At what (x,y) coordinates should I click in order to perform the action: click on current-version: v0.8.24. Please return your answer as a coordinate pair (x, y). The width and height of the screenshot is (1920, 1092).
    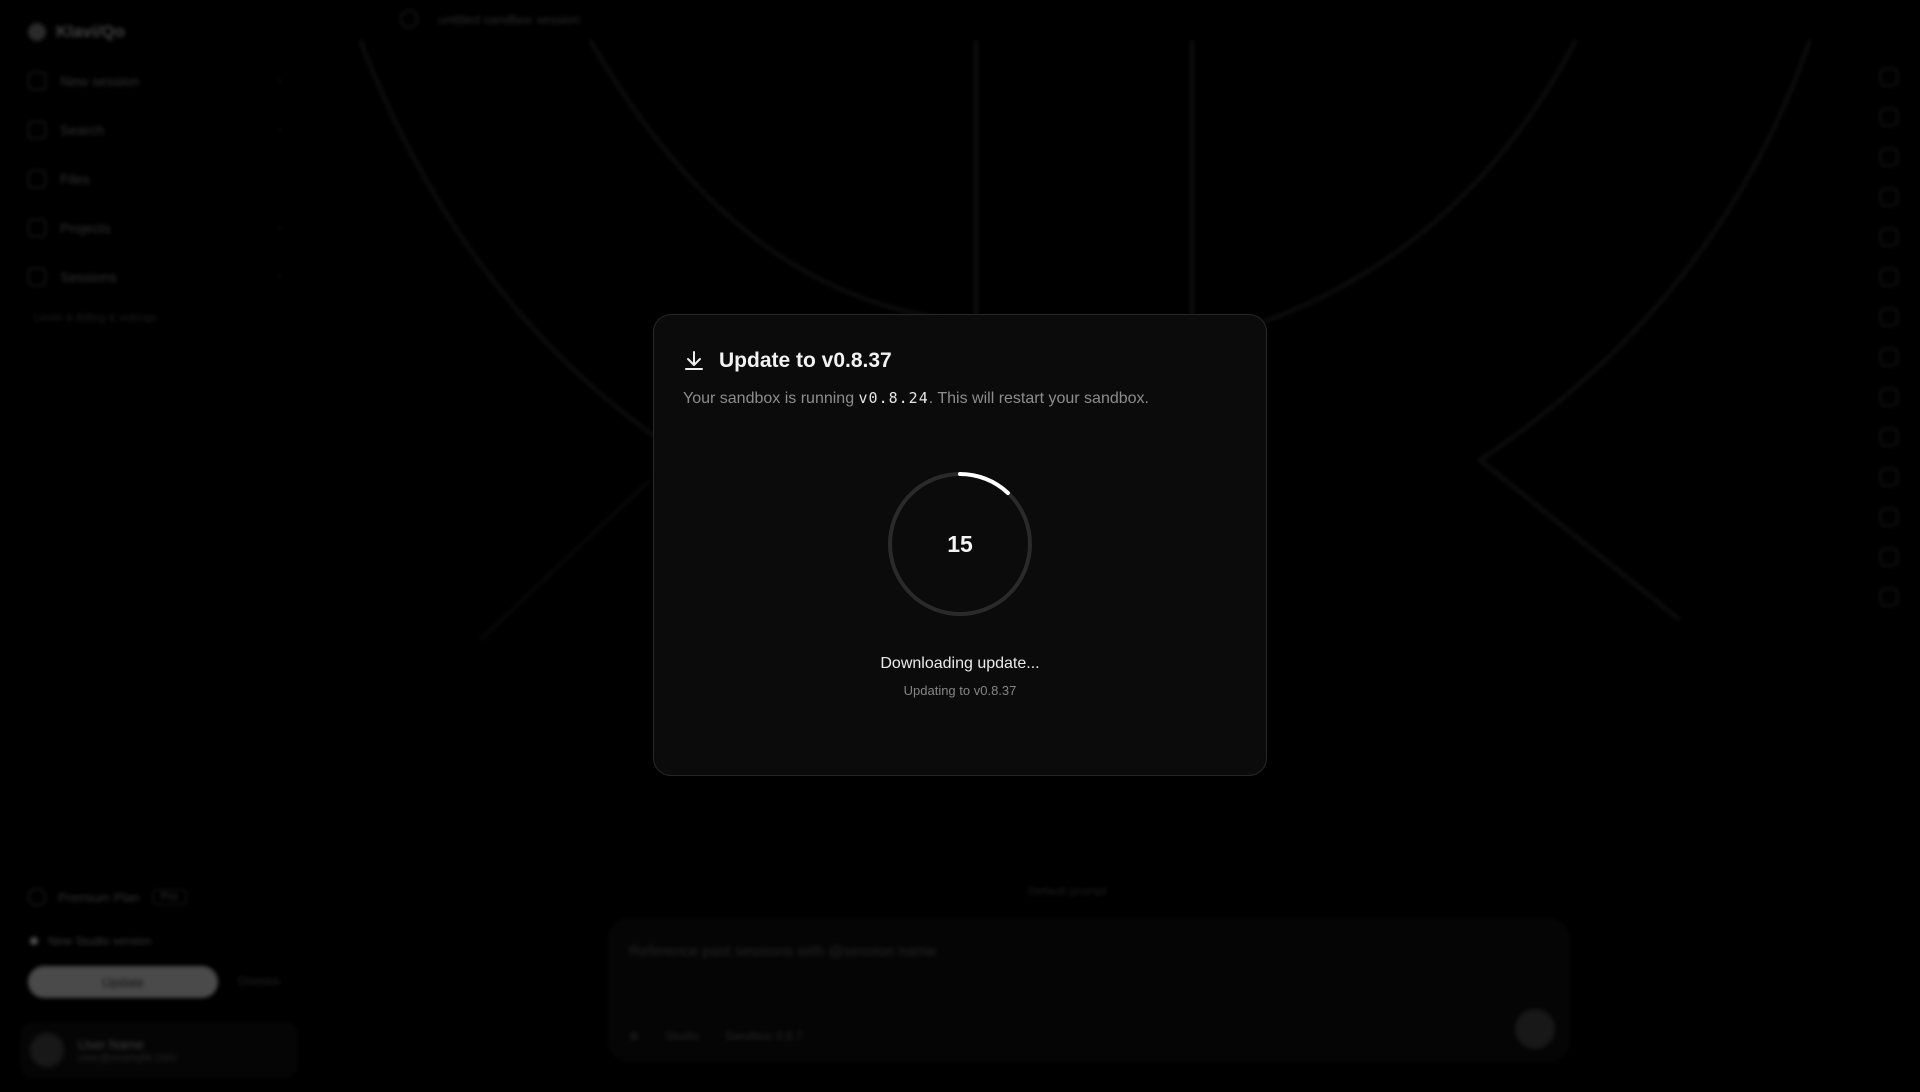
    Looking at the image, I should click on (893, 398).